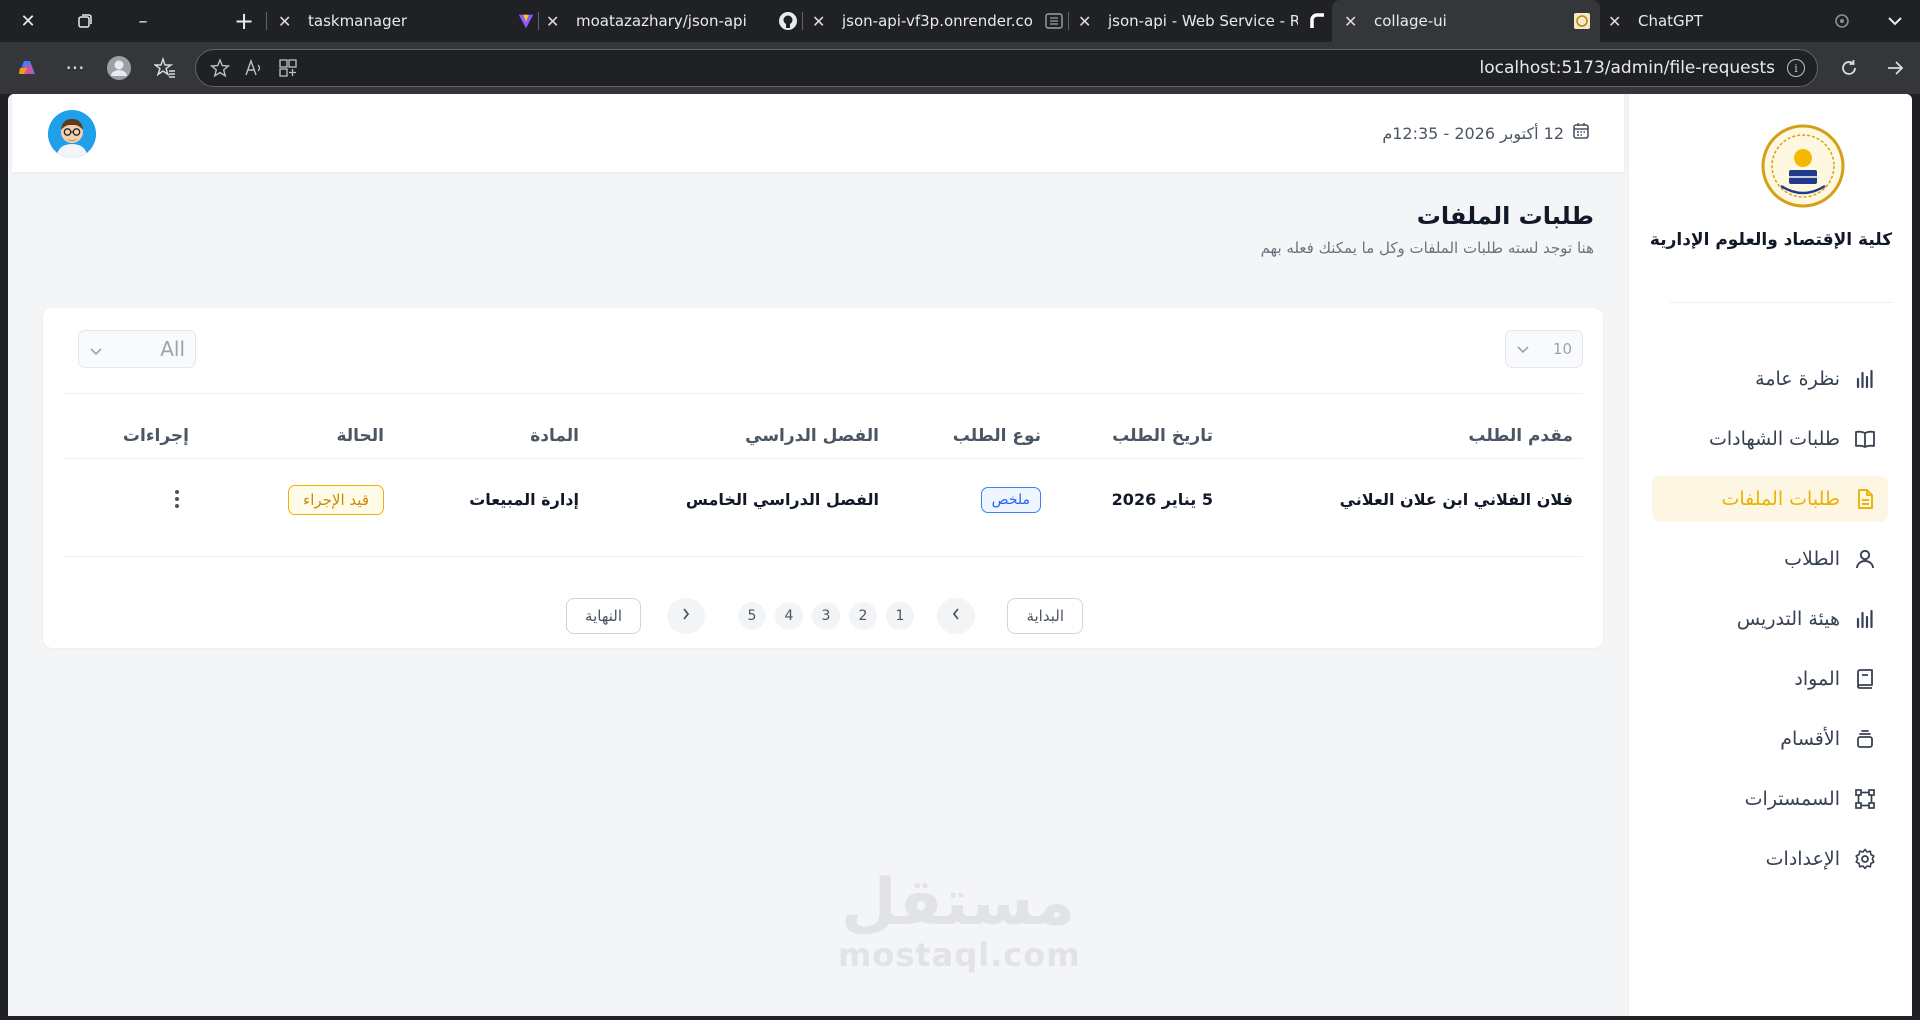  Describe the element at coordinates (1796, 68) in the screenshot. I see `site-info-icon: i` at that location.